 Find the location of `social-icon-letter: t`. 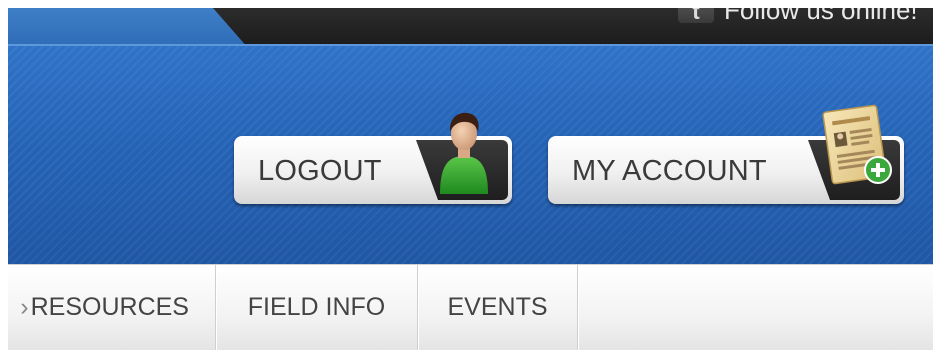

social-icon-letter: t is located at coordinates (696, 16).